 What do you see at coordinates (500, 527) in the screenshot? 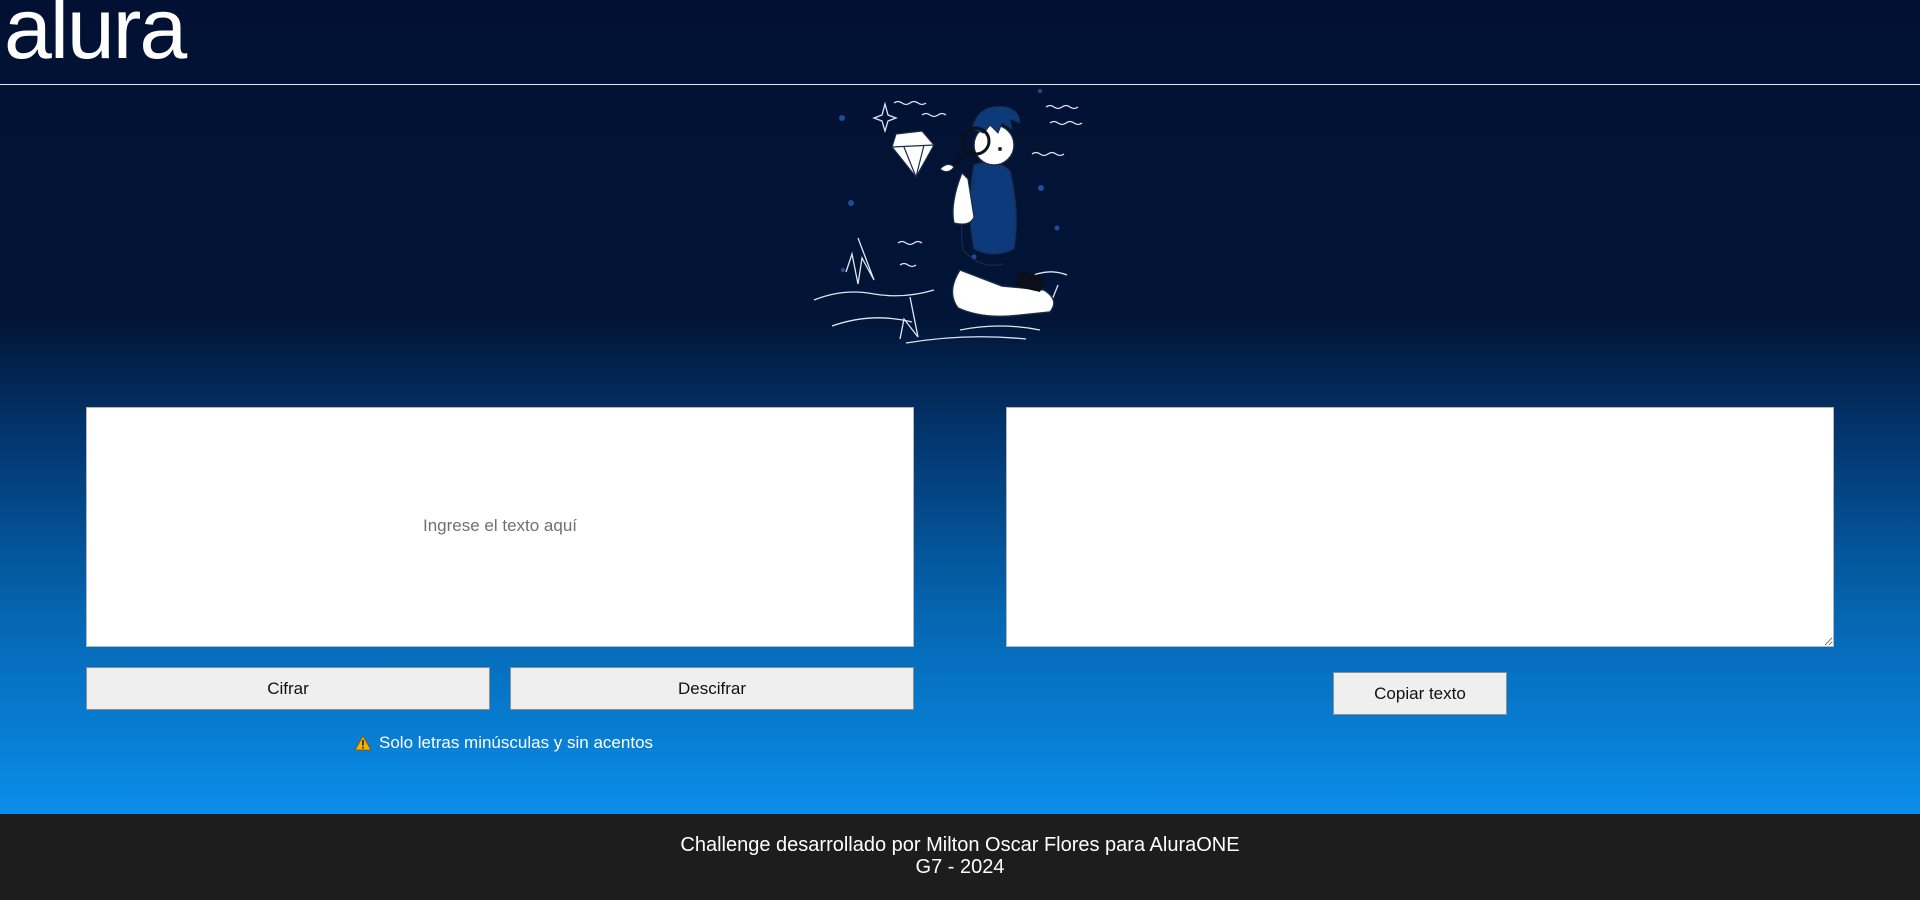
I see `input-textarea` at bounding box center [500, 527].